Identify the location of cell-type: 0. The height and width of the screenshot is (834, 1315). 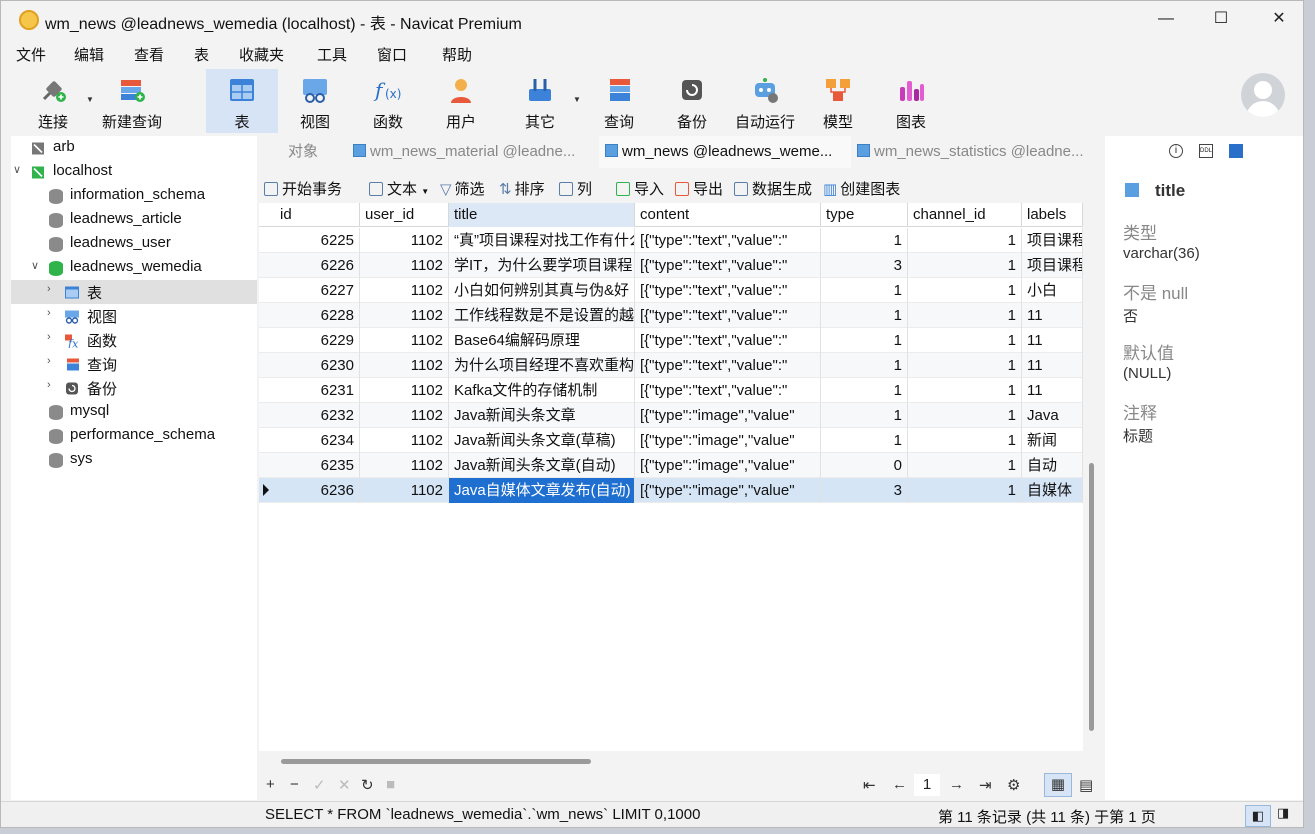
(864, 465).